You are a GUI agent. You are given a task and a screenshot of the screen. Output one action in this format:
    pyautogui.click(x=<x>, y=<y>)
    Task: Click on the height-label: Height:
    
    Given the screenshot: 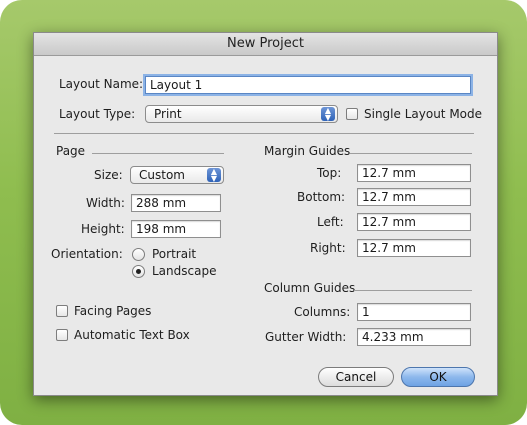 What is the action you would take?
    pyautogui.click(x=103, y=229)
    